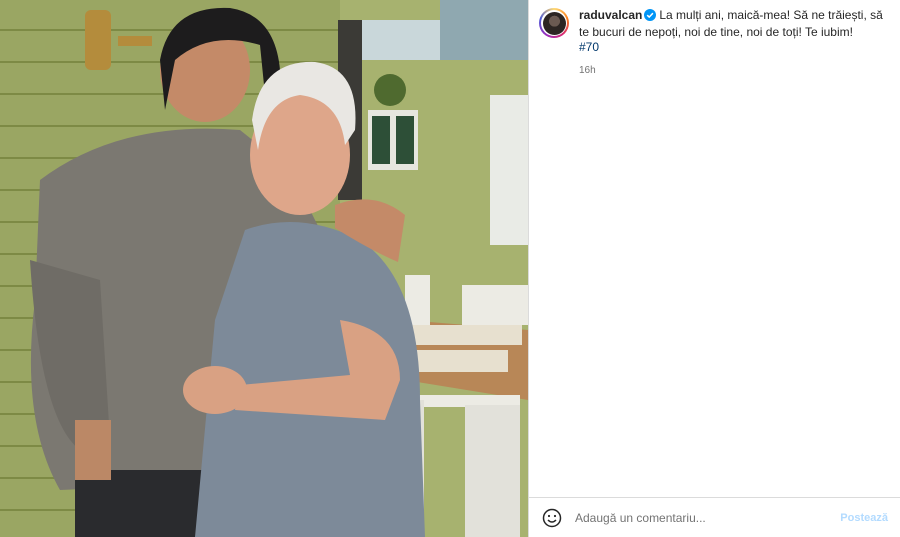 This screenshot has height=537, width=900. Describe the element at coordinates (734, 70) in the screenshot. I see `post-timestamp: 16h` at that location.